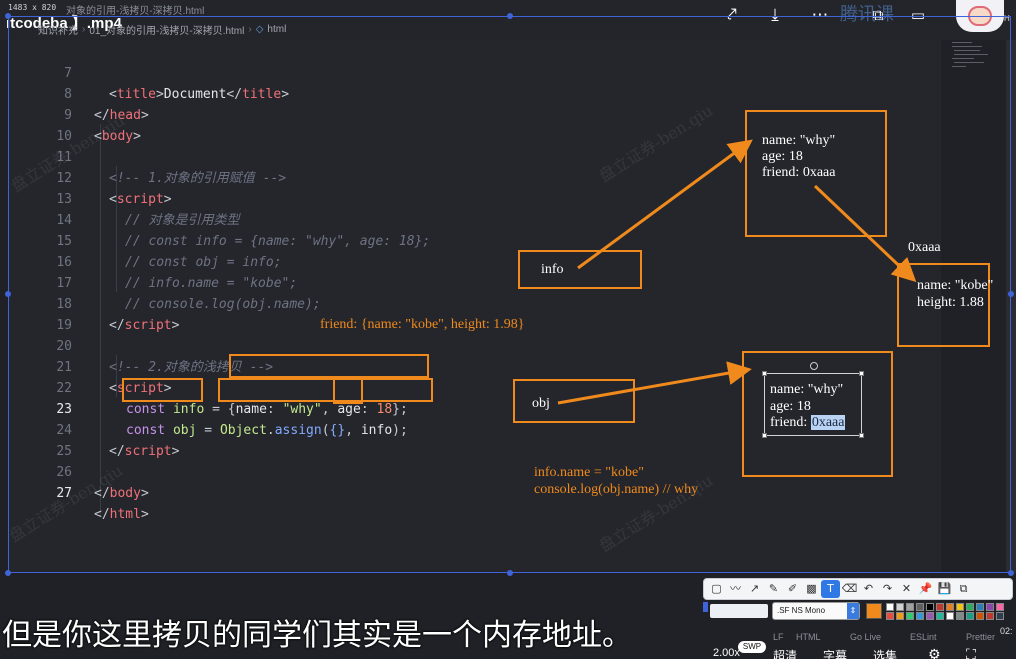 The image size is (1016, 659). Describe the element at coordinates (944, 589) in the screenshot. I see `save-icon: 💾` at that location.